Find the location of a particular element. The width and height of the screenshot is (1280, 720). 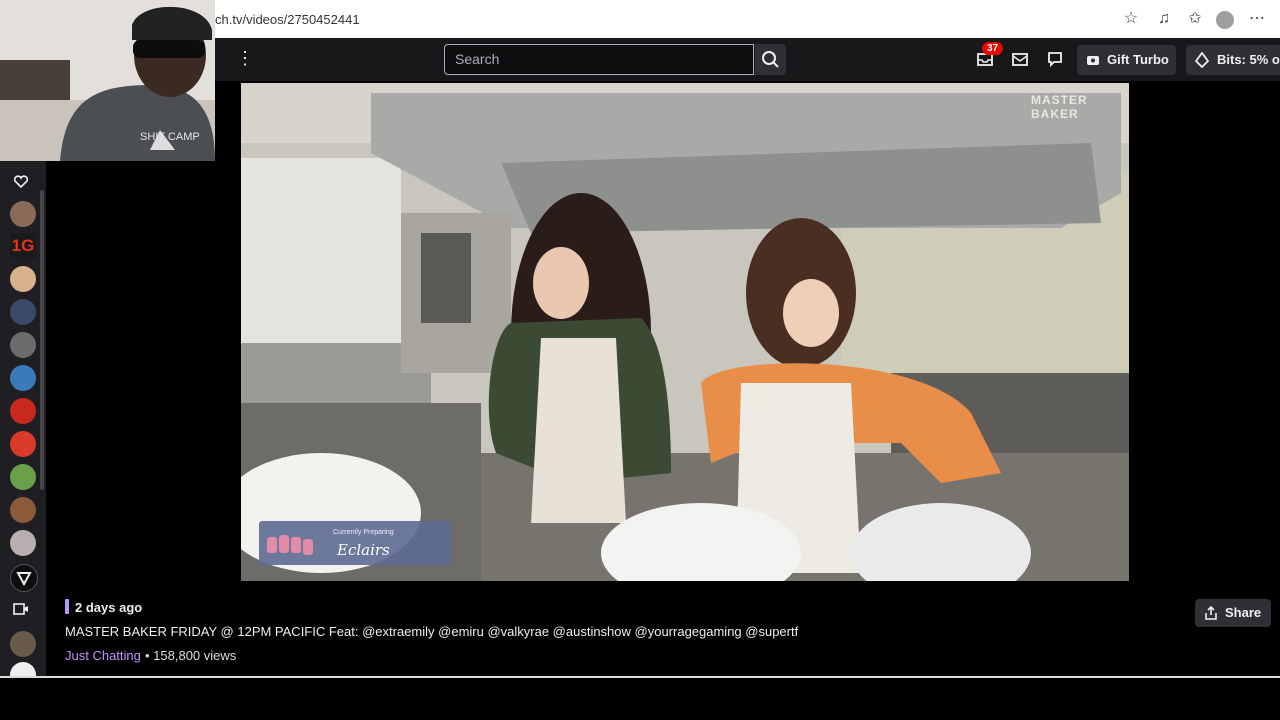

sidebar-scrollbar is located at coordinates (42, 340).